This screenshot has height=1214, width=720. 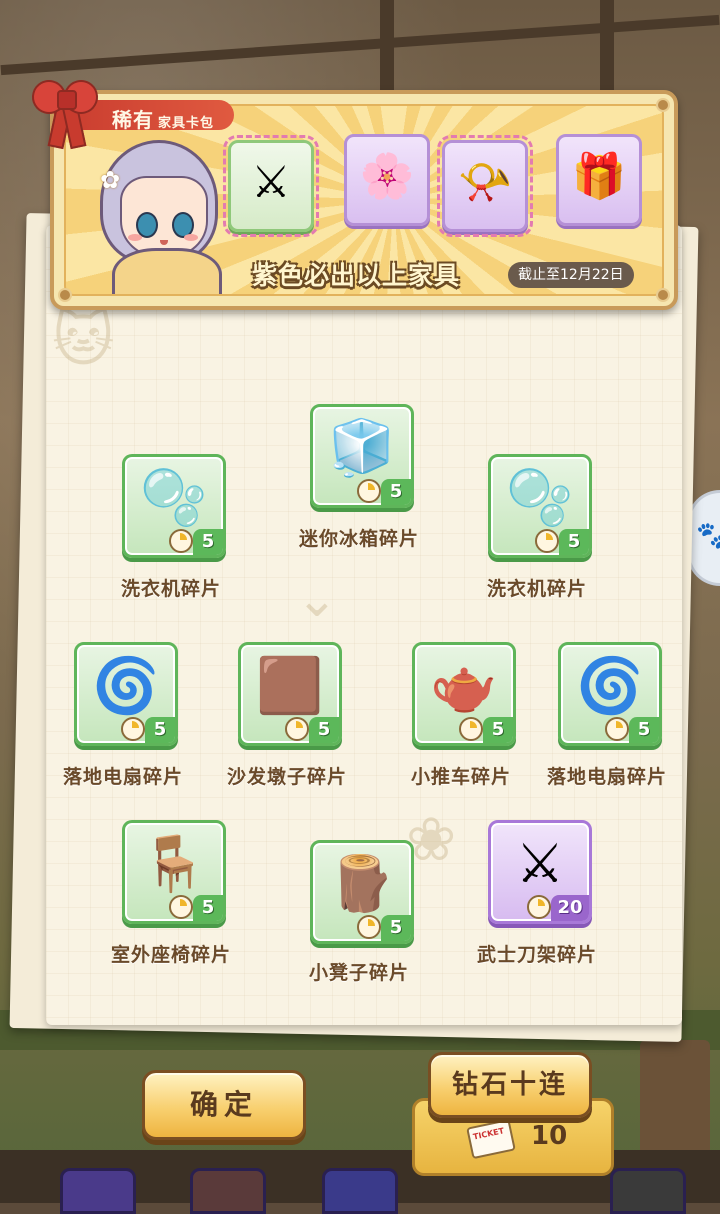 I want to click on ticket-icon: TICKET, so click(x=491, y=1139).